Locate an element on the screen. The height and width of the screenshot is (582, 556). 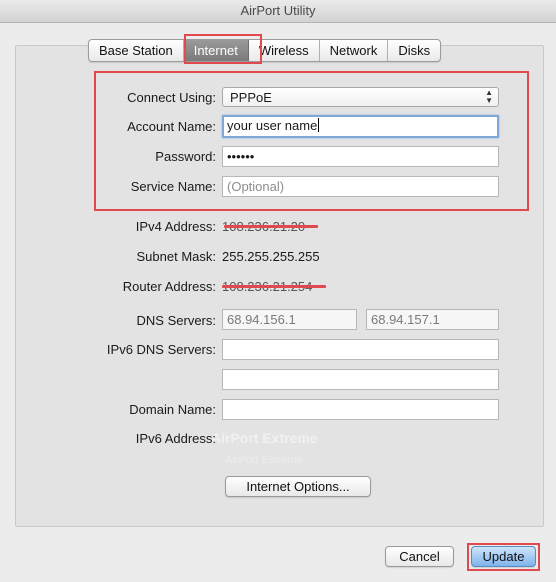
ipv6-dns-label: IPv6 DNS Servers: is located at coordinates (161, 349).